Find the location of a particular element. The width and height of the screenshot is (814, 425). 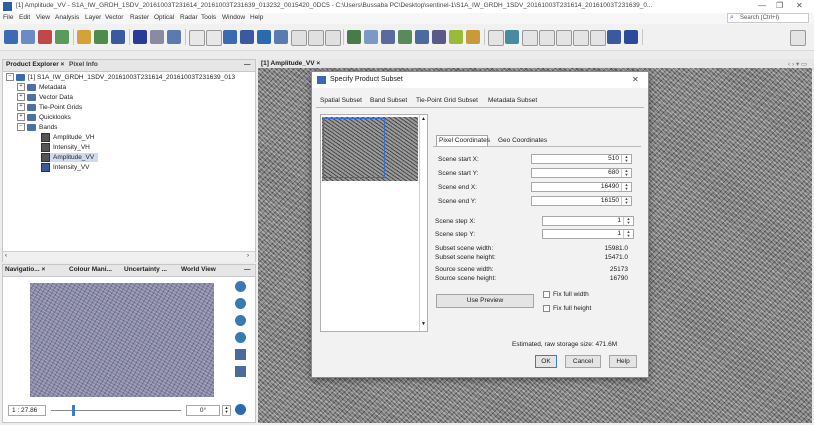

mask-icon is located at coordinates (157, 37).